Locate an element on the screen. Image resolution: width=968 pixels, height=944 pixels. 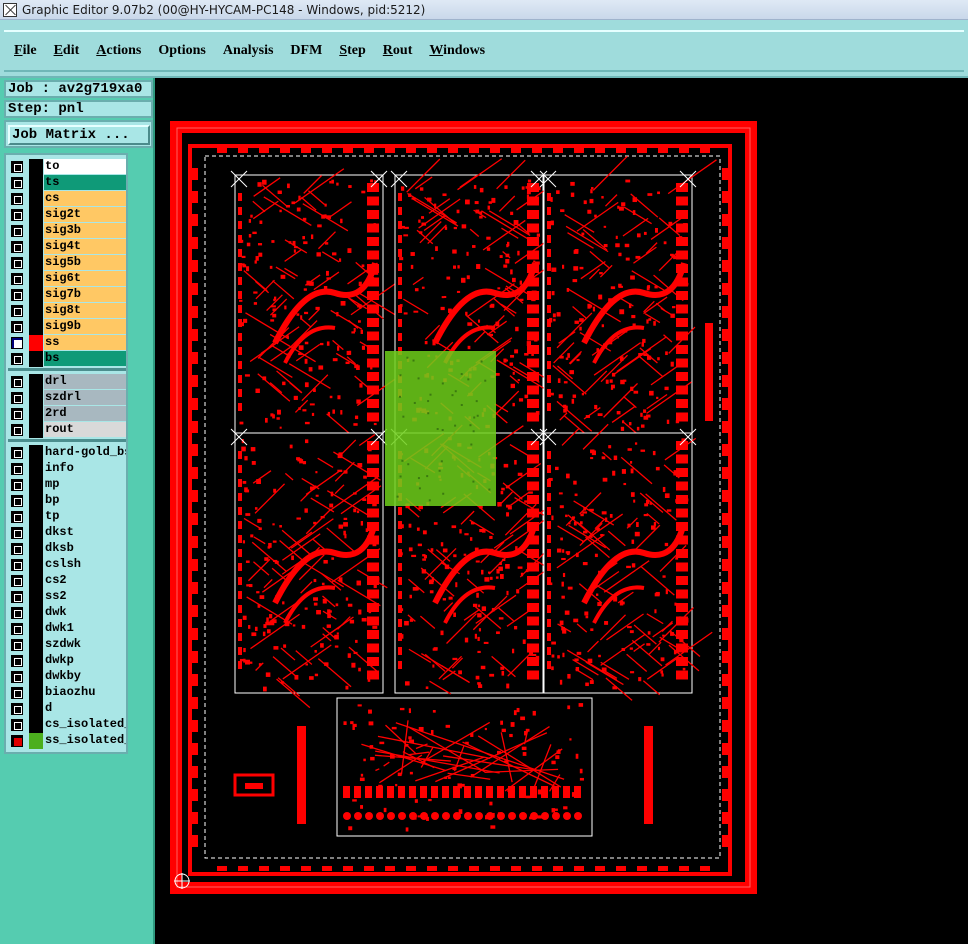
layer-name: biaozhu is located at coordinates (85, 692).